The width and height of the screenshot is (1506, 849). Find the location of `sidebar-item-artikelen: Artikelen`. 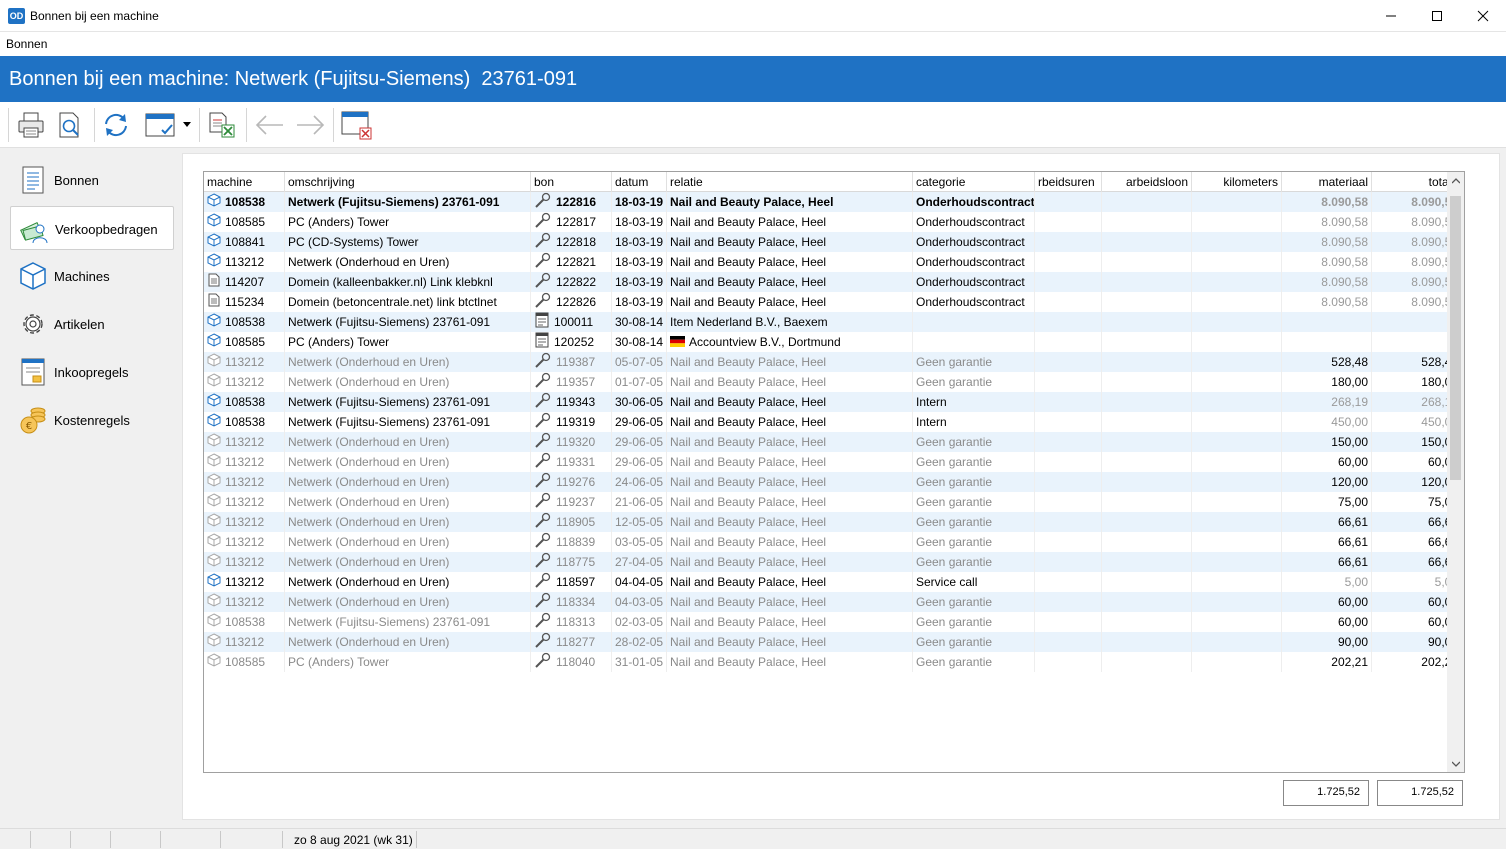

sidebar-item-artikelen: Artikelen is located at coordinates (92, 324).